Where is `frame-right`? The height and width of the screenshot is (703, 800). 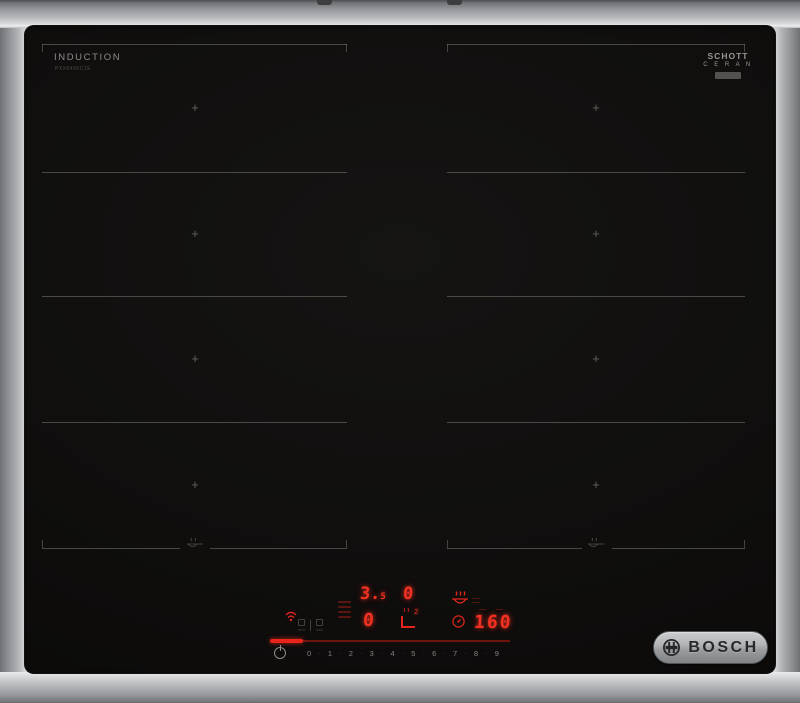 frame-right is located at coordinates (786, 351).